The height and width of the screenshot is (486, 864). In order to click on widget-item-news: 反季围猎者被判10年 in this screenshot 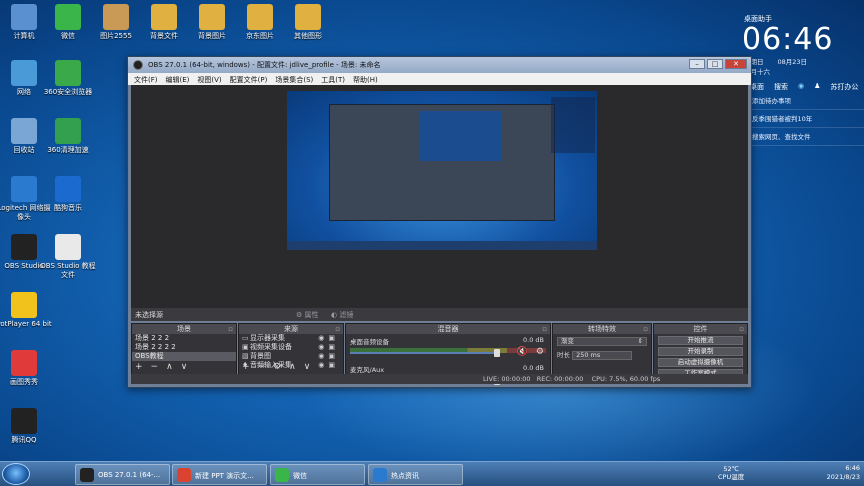, I will do `click(802, 119)`.